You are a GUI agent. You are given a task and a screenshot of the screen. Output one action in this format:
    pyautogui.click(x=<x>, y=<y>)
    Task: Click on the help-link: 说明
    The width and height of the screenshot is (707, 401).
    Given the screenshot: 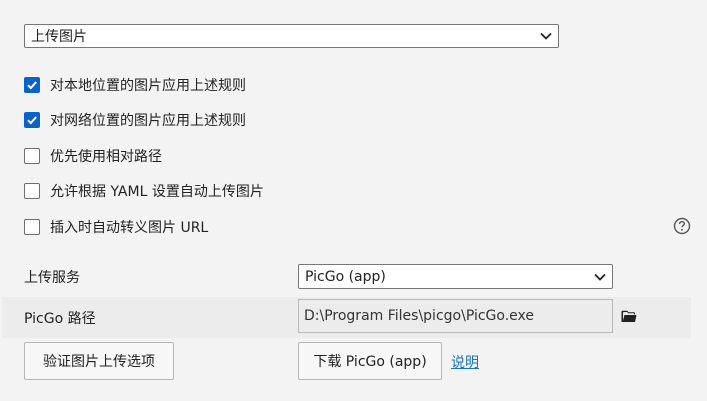 What is the action you would take?
    pyautogui.click(x=465, y=362)
    